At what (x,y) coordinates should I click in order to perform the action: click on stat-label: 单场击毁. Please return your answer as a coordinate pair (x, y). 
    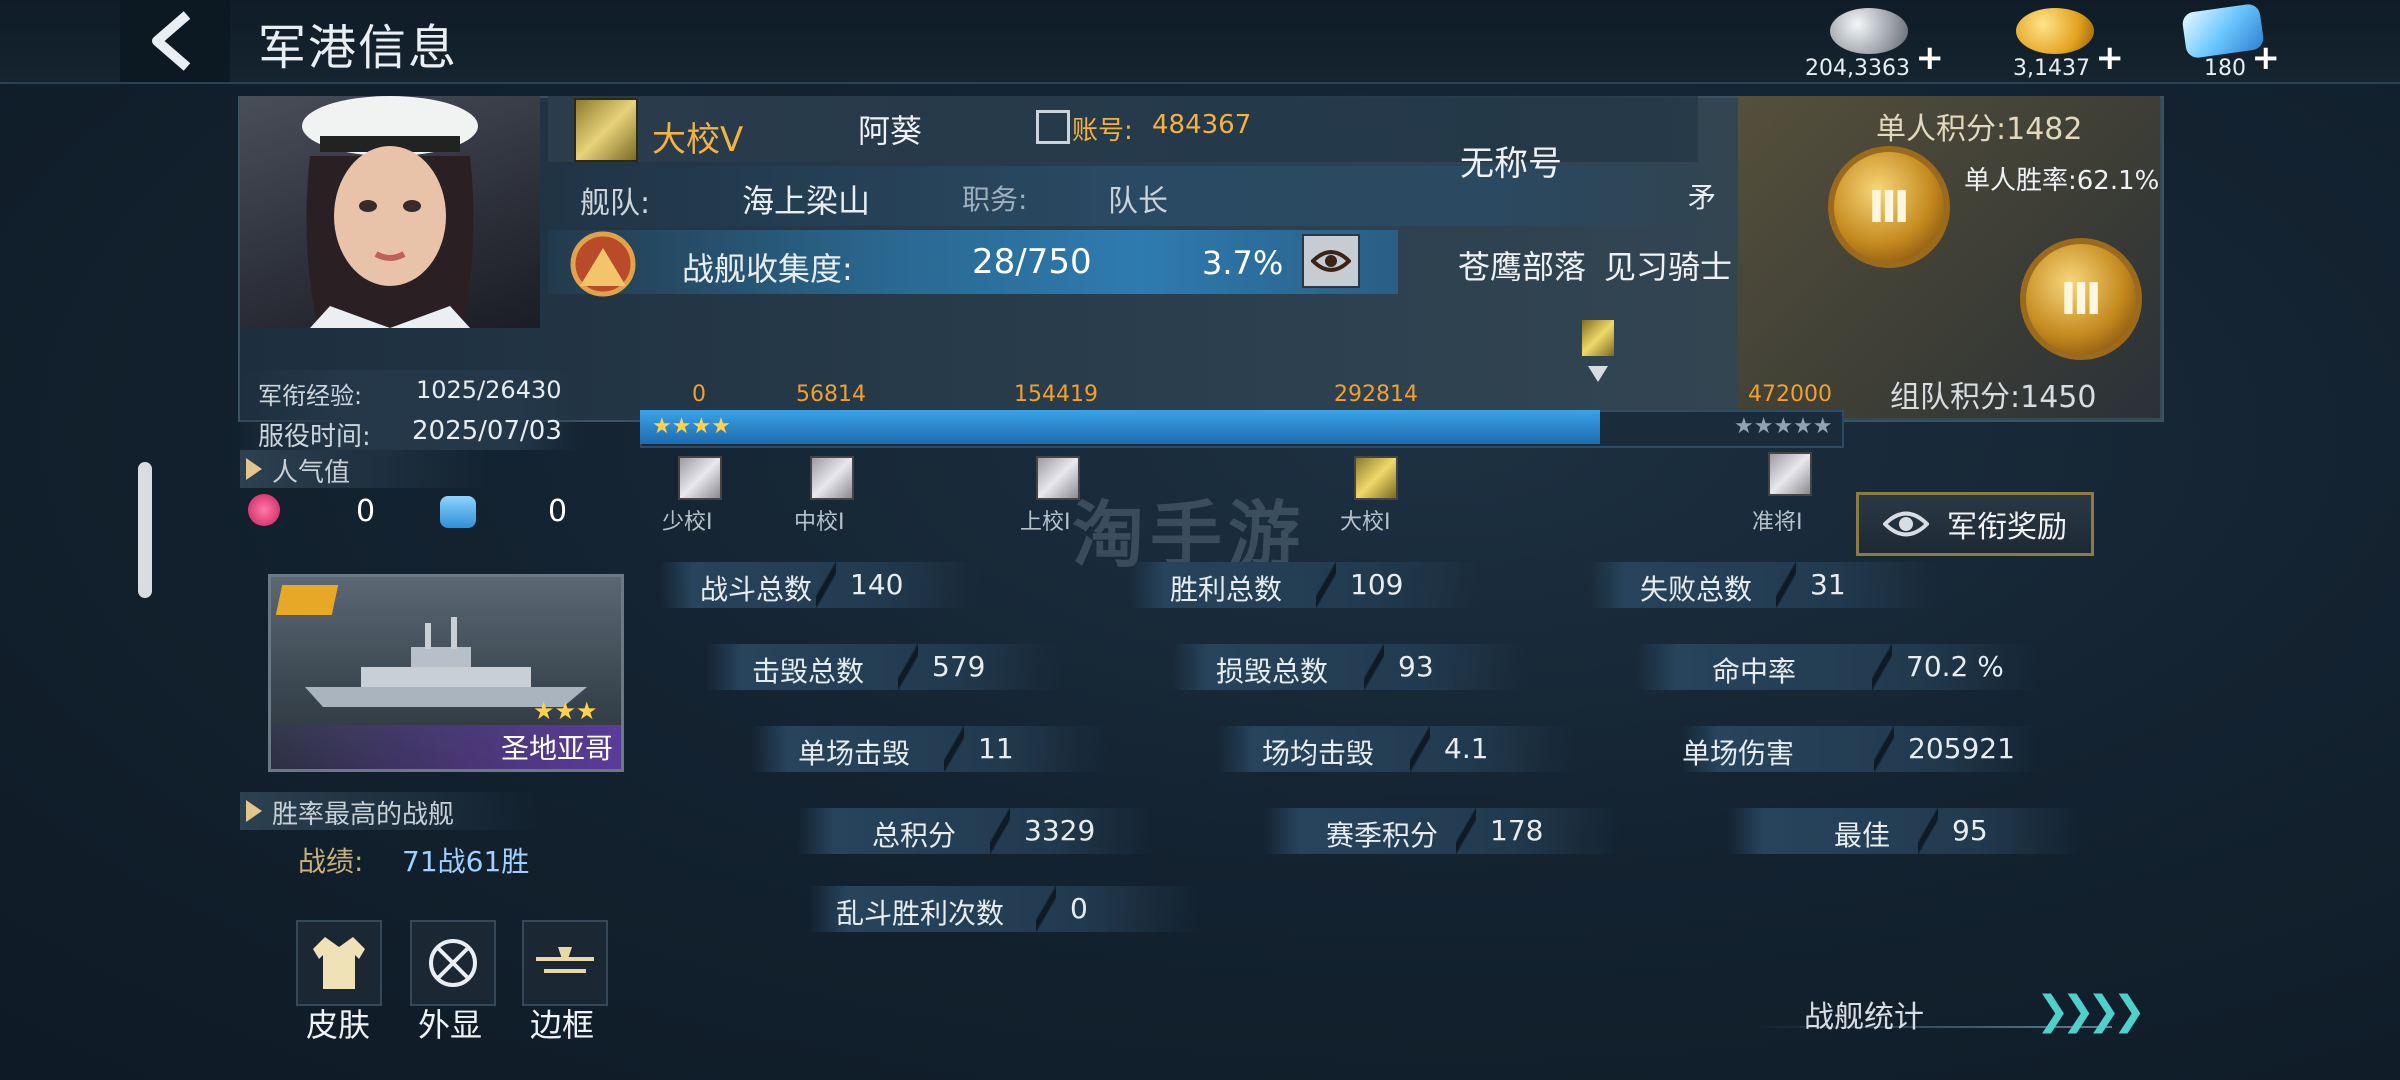
    Looking at the image, I should click on (854, 753).